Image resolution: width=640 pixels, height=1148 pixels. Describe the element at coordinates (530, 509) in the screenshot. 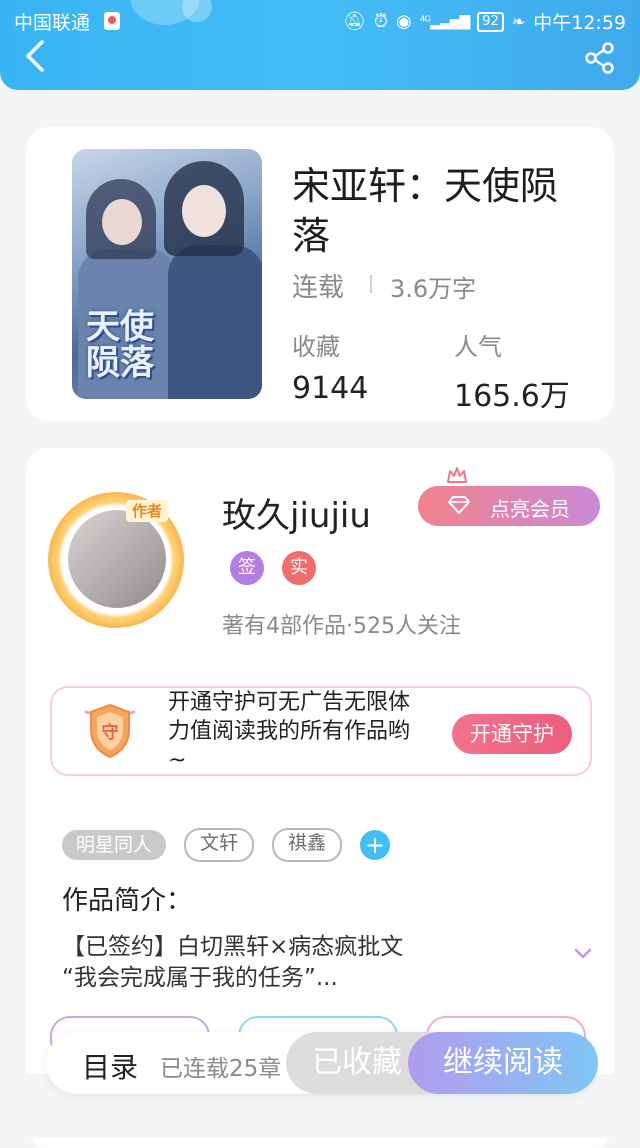

I see `vip-button-label: 点亮会员` at that location.